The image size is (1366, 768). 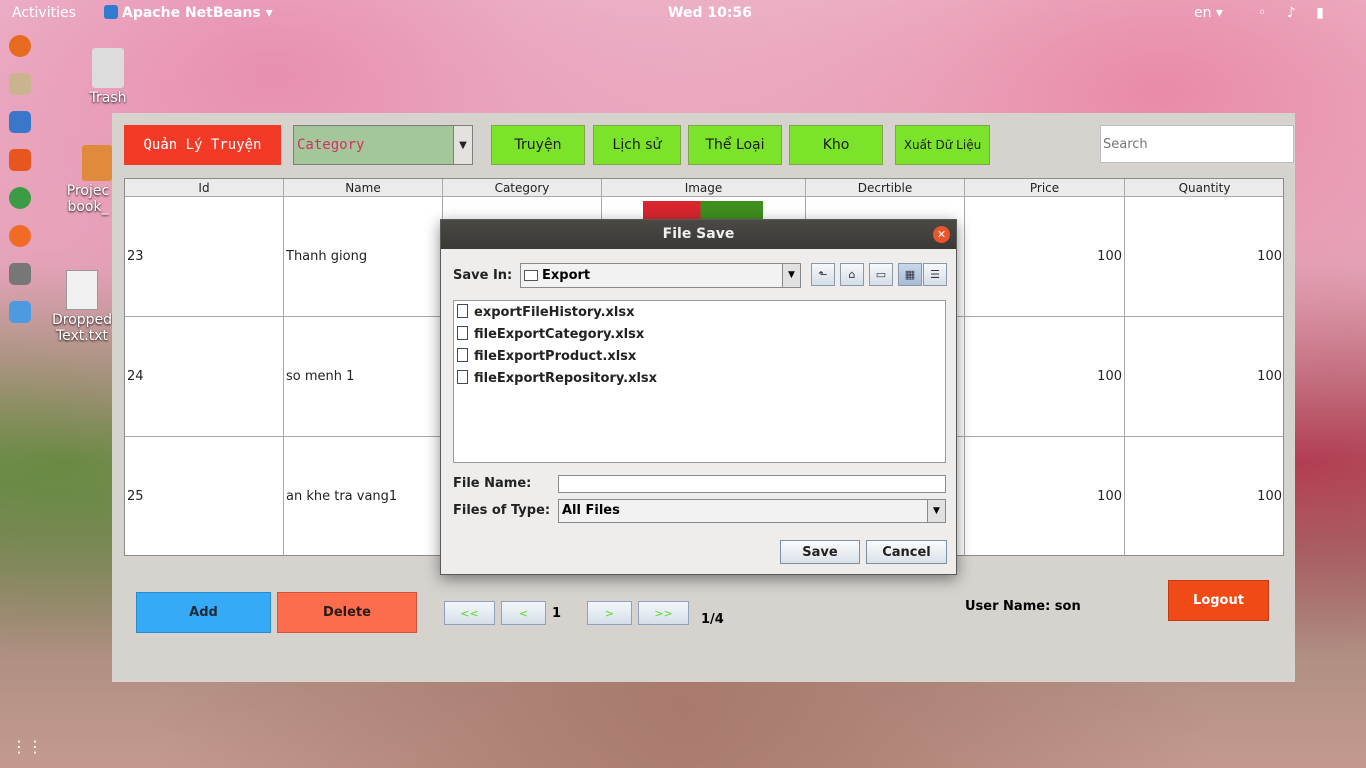 What do you see at coordinates (557, 613) in the screenshot?
I see `current-page: 1` at bounding box center [557, 613].